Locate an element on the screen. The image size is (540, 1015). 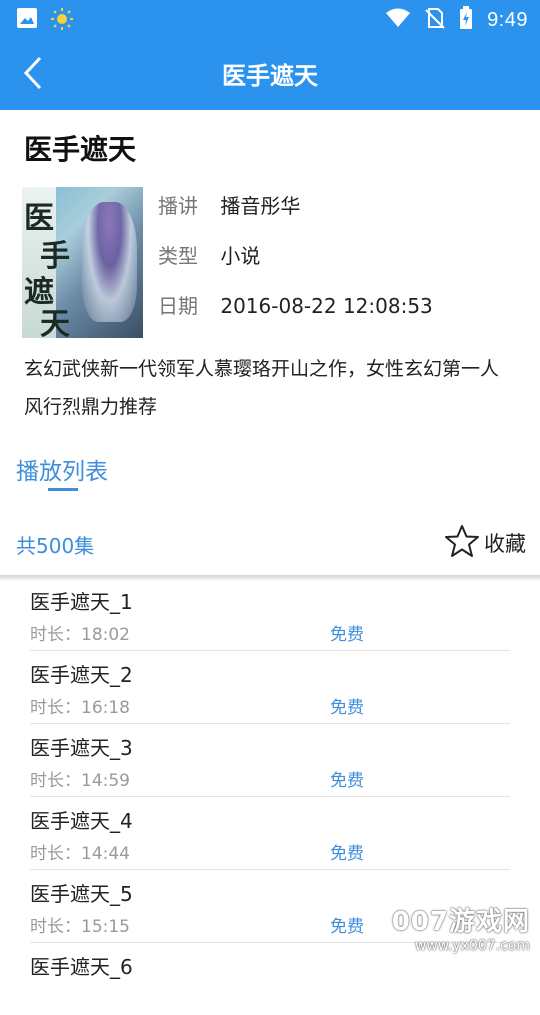
favorite-button: 收藏 is located at coordinates (485, 543).